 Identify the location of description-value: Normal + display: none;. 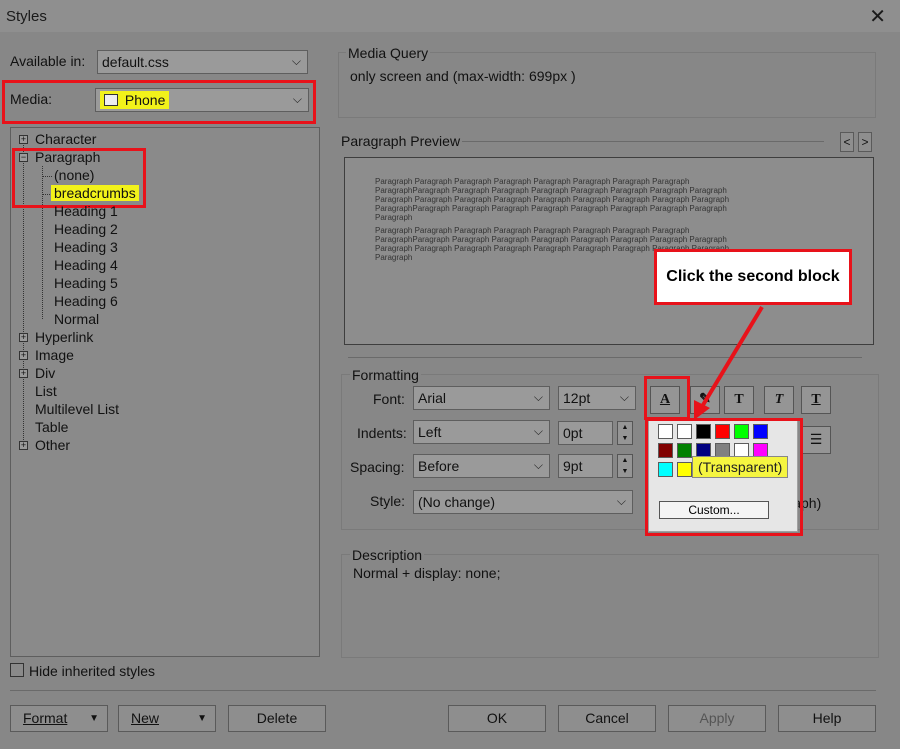
(427, 573).